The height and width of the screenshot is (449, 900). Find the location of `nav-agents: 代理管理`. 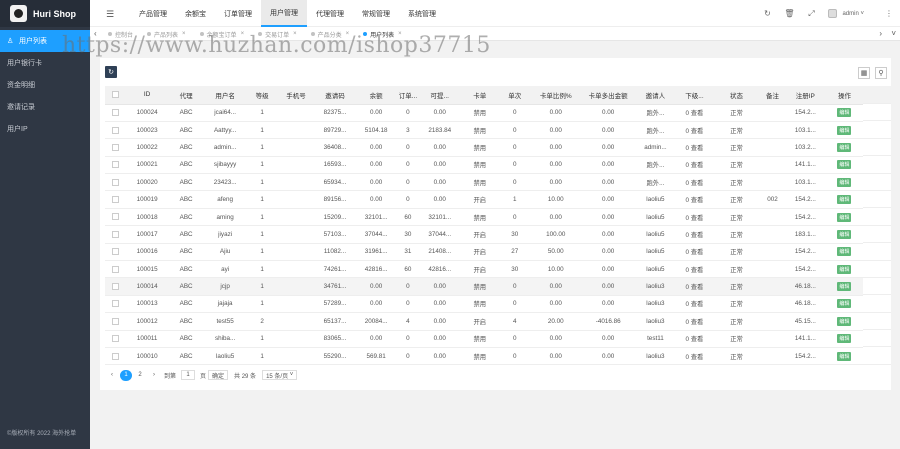

nav-agents: 代理管理 is located at coordinates (330, 13).